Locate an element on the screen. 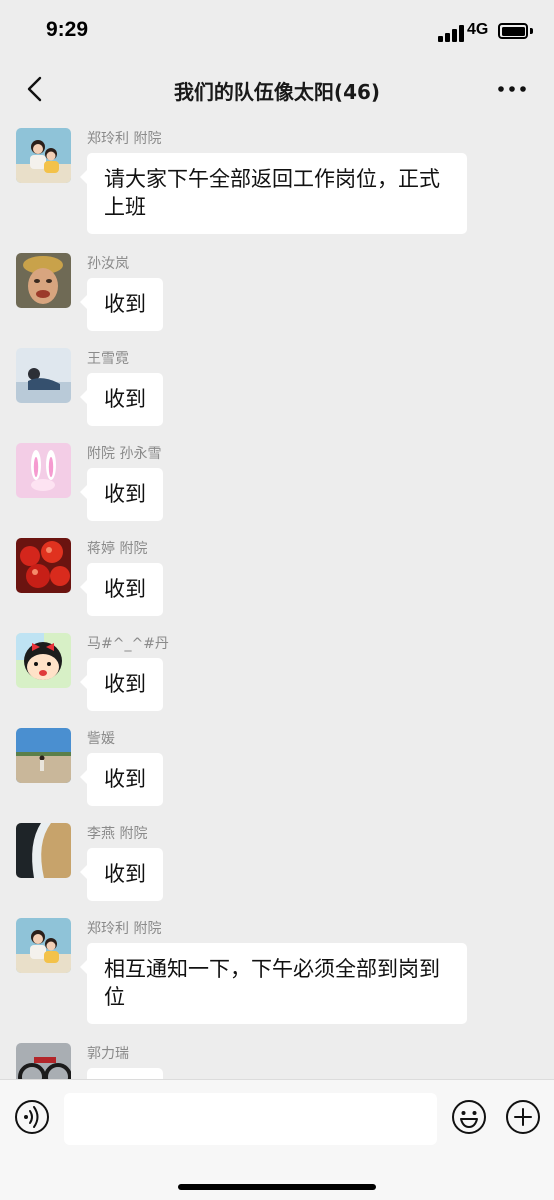 The width and height of the screenshot is (554, 1200). sender-name: 李燕 附院 is located at coordinates (117, 834).